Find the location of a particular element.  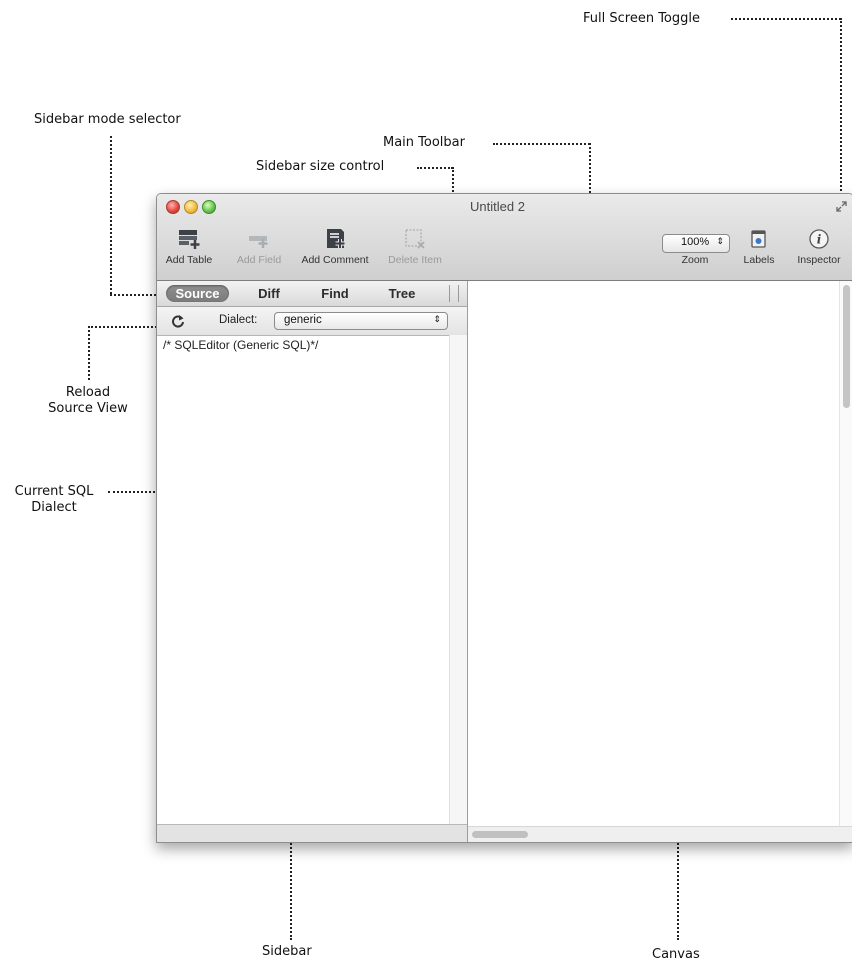

callout-reload-source-view: Reload Source View is located at coordinates (88, 401).